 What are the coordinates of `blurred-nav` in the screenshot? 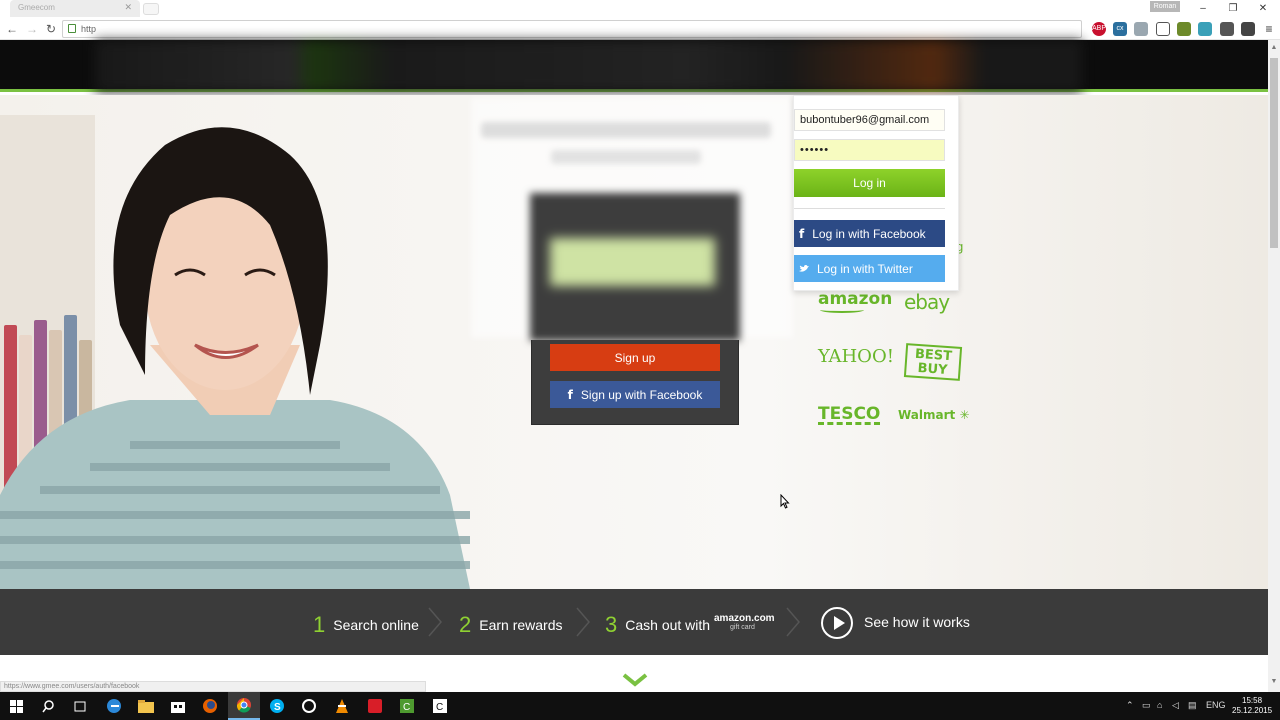 It's located at (588, 66).